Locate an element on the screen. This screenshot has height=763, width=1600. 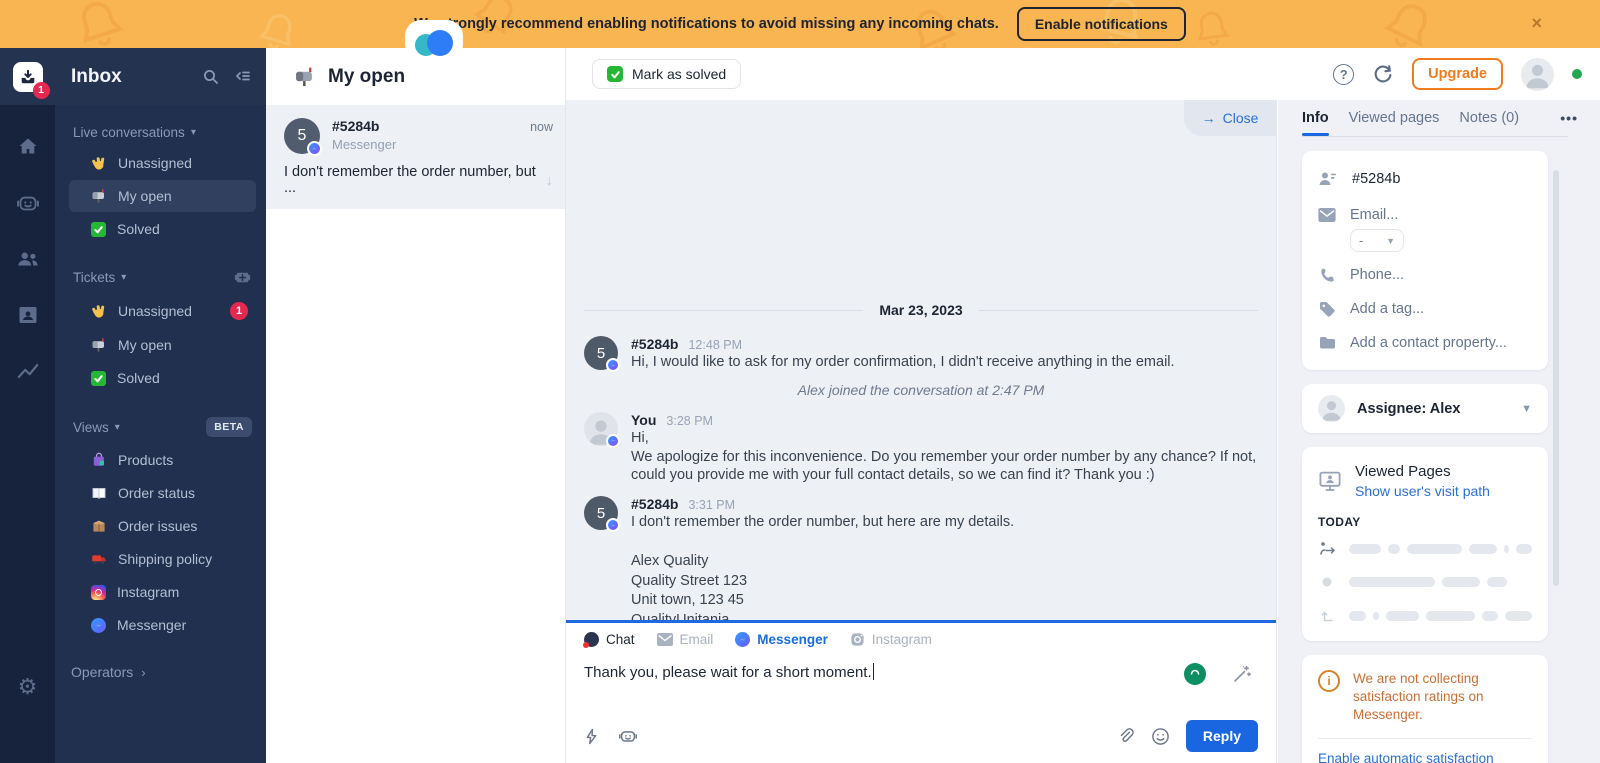
rail-inbox-item: 1 is located at coordinates (27, 76).